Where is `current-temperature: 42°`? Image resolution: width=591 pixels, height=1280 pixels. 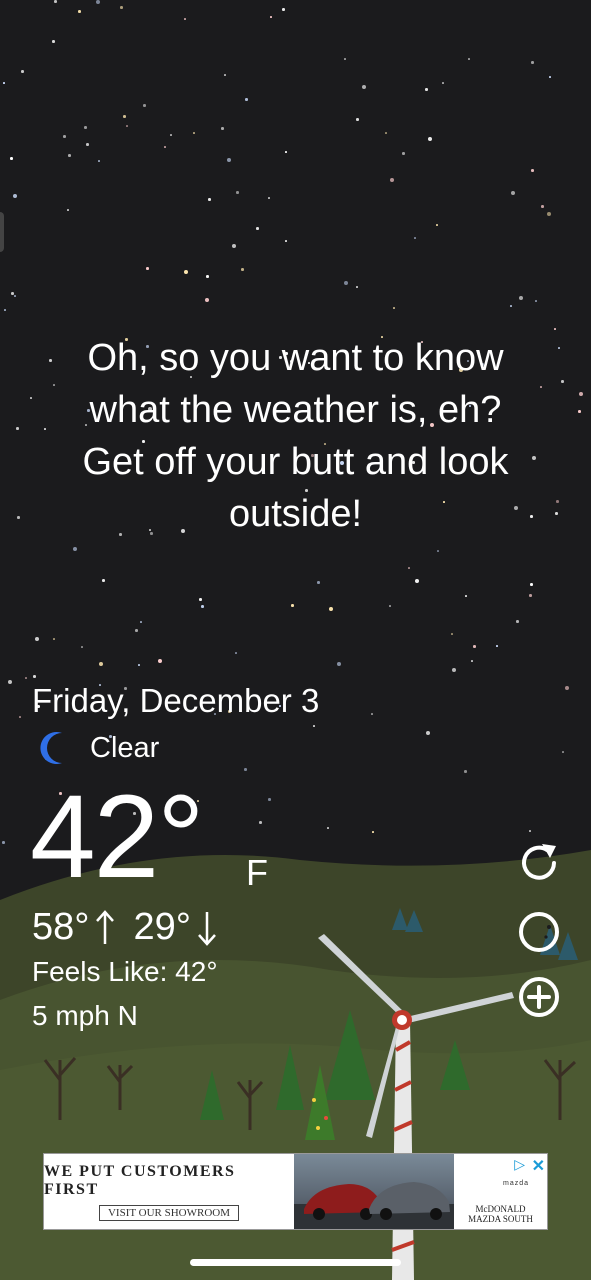
current-temperature: 42° is located at coordinates (117, 837).